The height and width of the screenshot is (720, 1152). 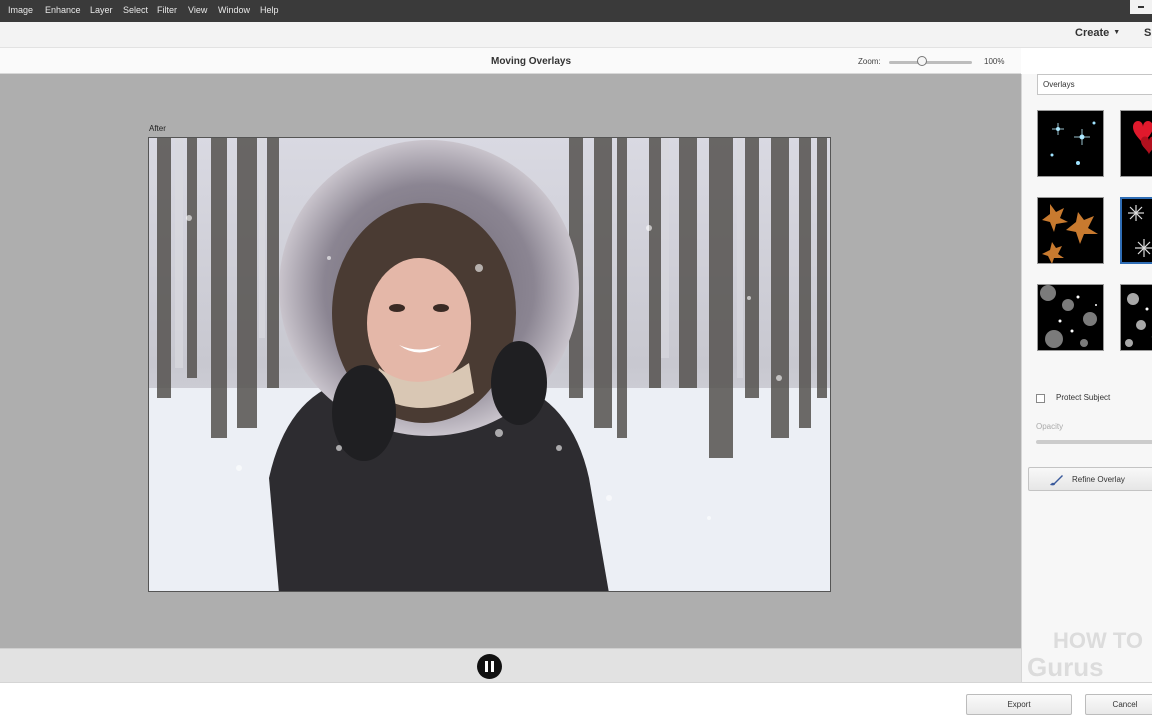 What do you see at coordinates (1098, 479) in the screenshot?
I see `refine-overlay-label: Refine Overlay` at bounding box center [1098, 479].